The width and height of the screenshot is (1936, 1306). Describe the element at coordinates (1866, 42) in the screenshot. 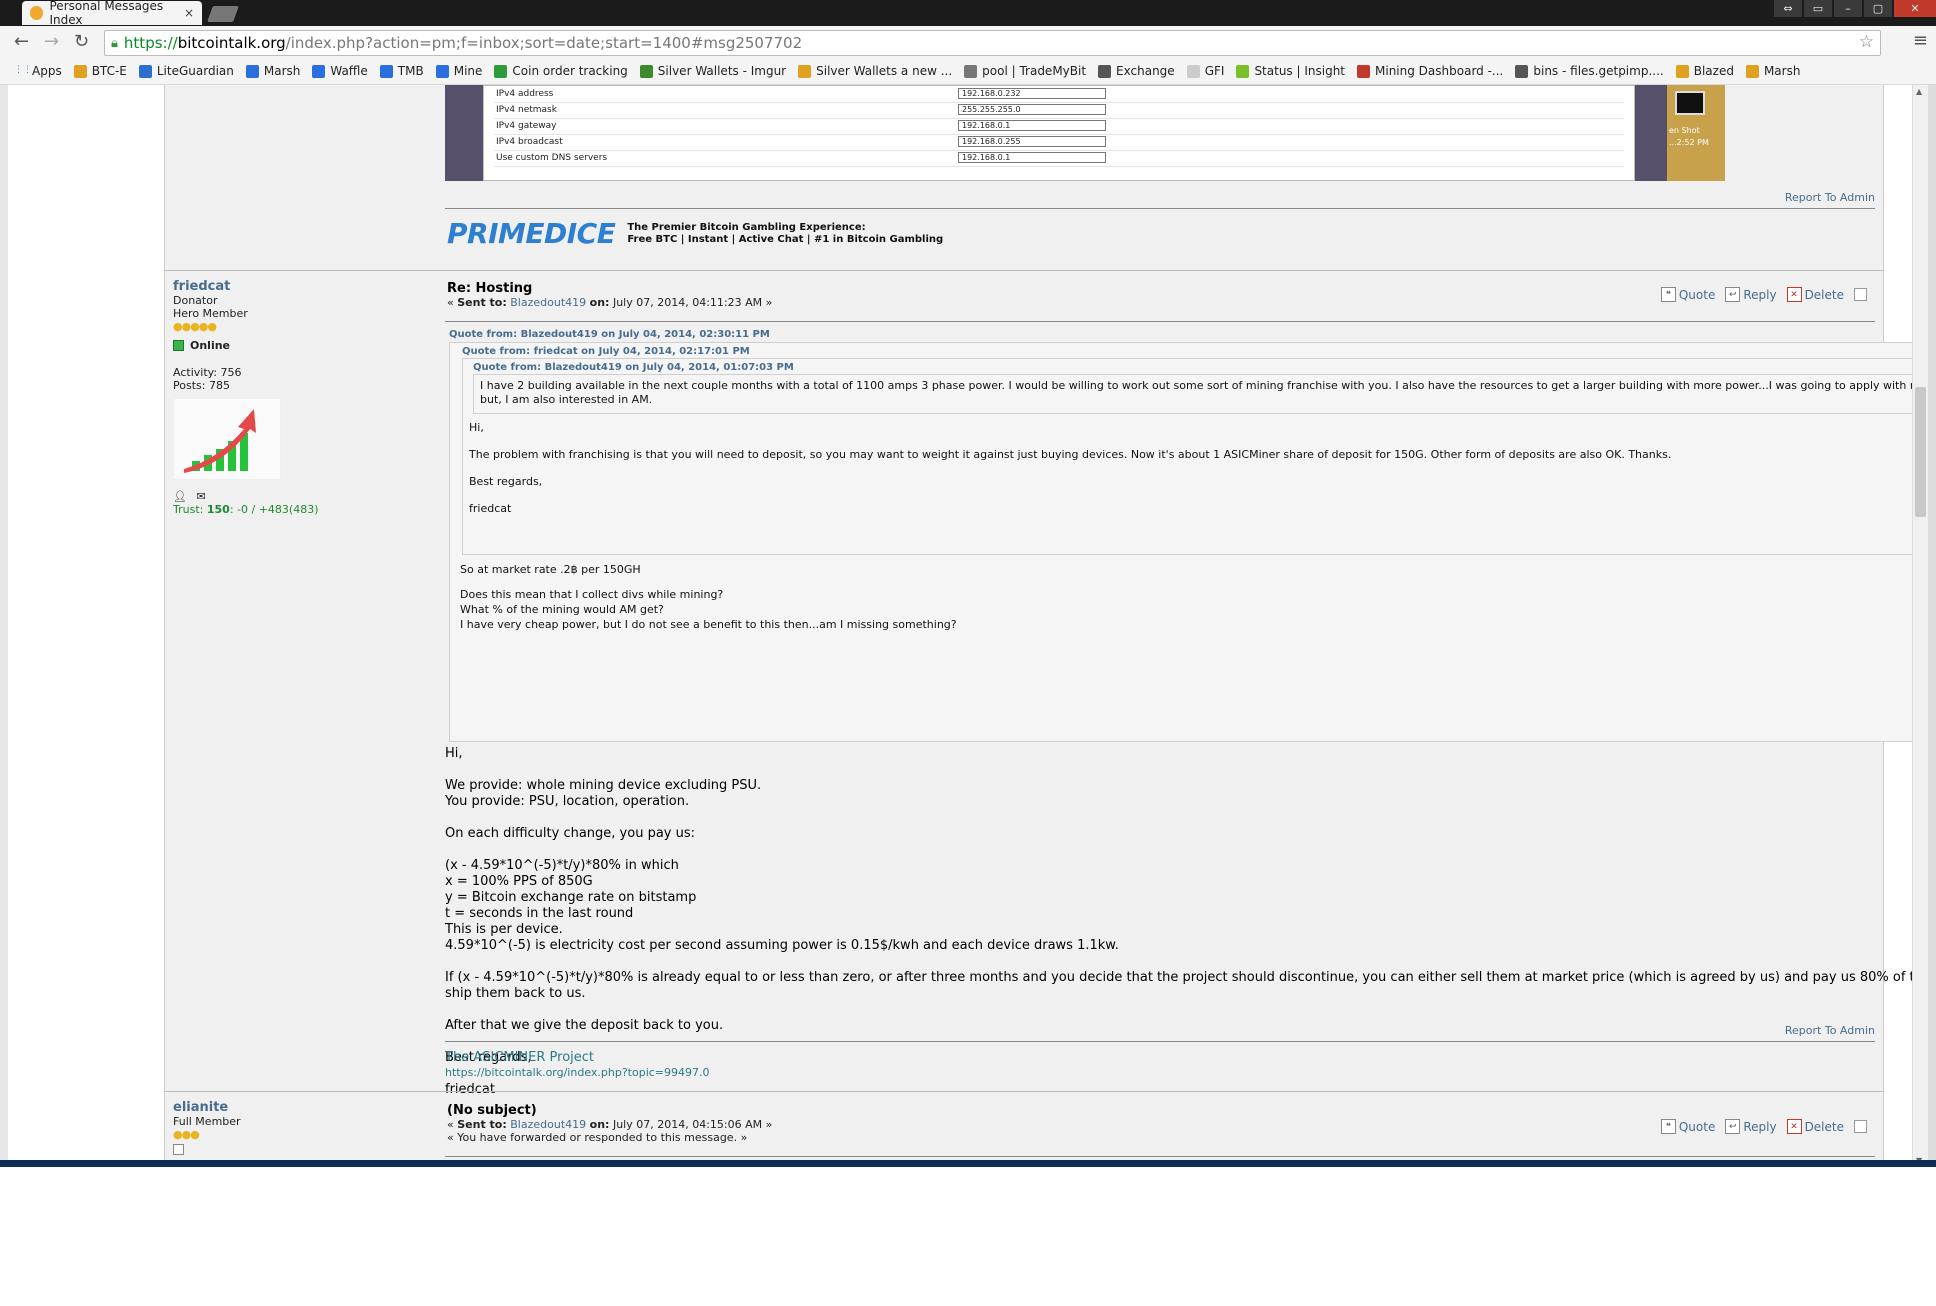

I see `bookmark-star-icon: ☆` at that location.